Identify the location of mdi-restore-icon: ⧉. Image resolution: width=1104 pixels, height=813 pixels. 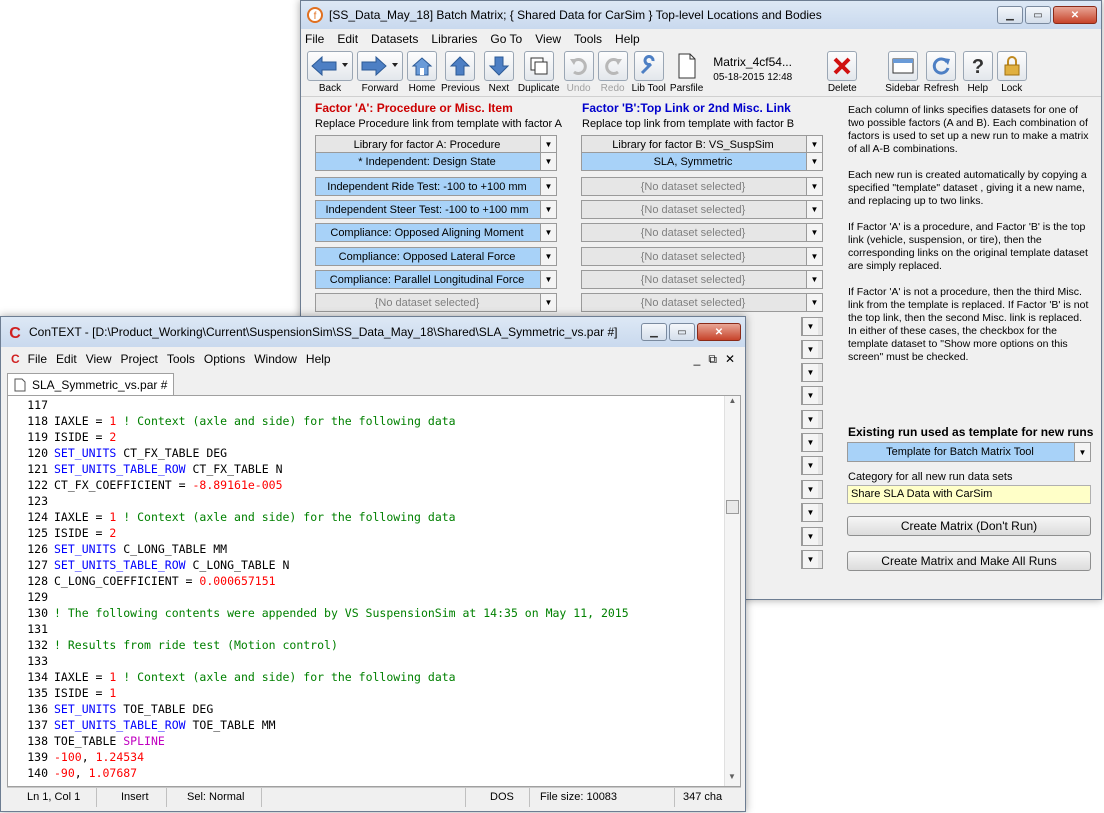
(712, 359).